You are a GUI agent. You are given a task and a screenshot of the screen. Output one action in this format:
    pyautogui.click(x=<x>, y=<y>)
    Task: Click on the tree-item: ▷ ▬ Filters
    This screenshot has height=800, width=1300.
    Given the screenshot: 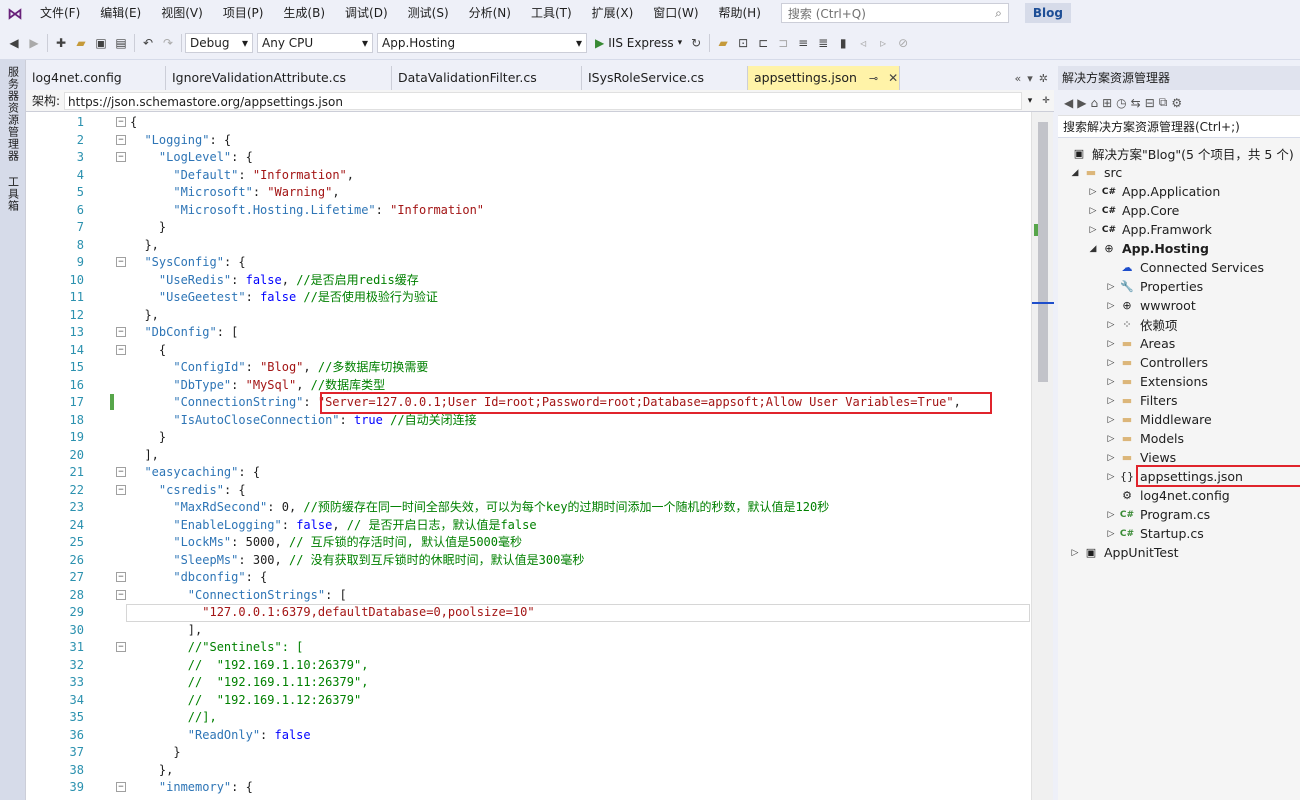 What is the action you would take?
    pyautogui.click(x=1141, y=400)
    